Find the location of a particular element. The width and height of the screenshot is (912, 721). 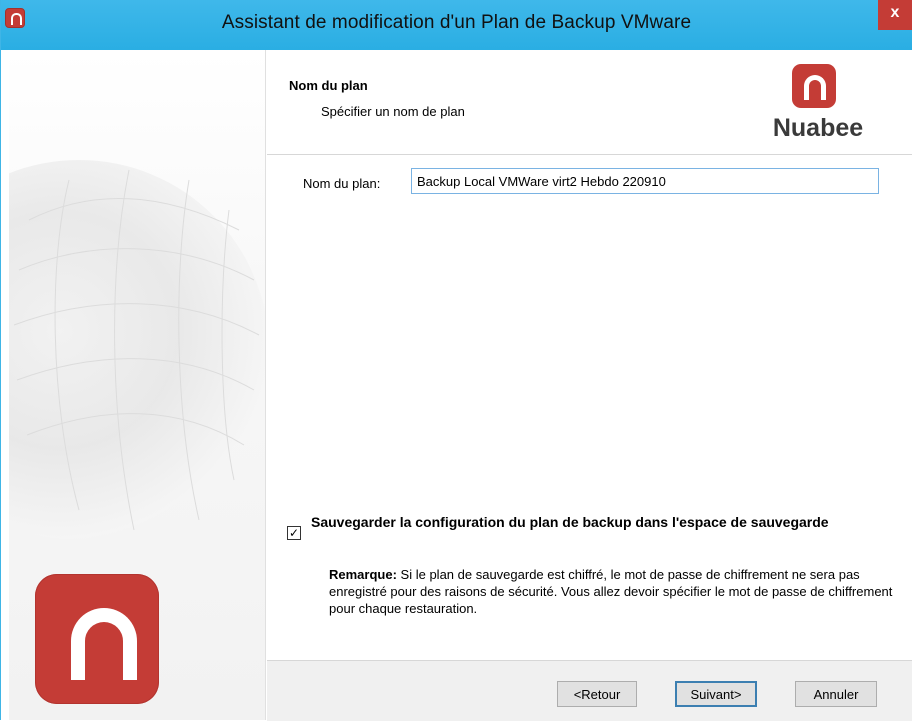

nuabee-logo-large-icon is located at coordinates (97, 639).